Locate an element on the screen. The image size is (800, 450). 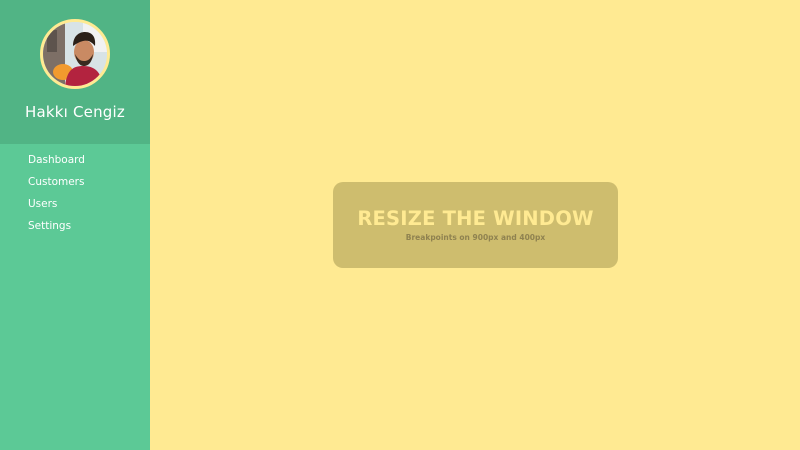
sidebar-item-customers: Customers is located at coordinates (75, 182).